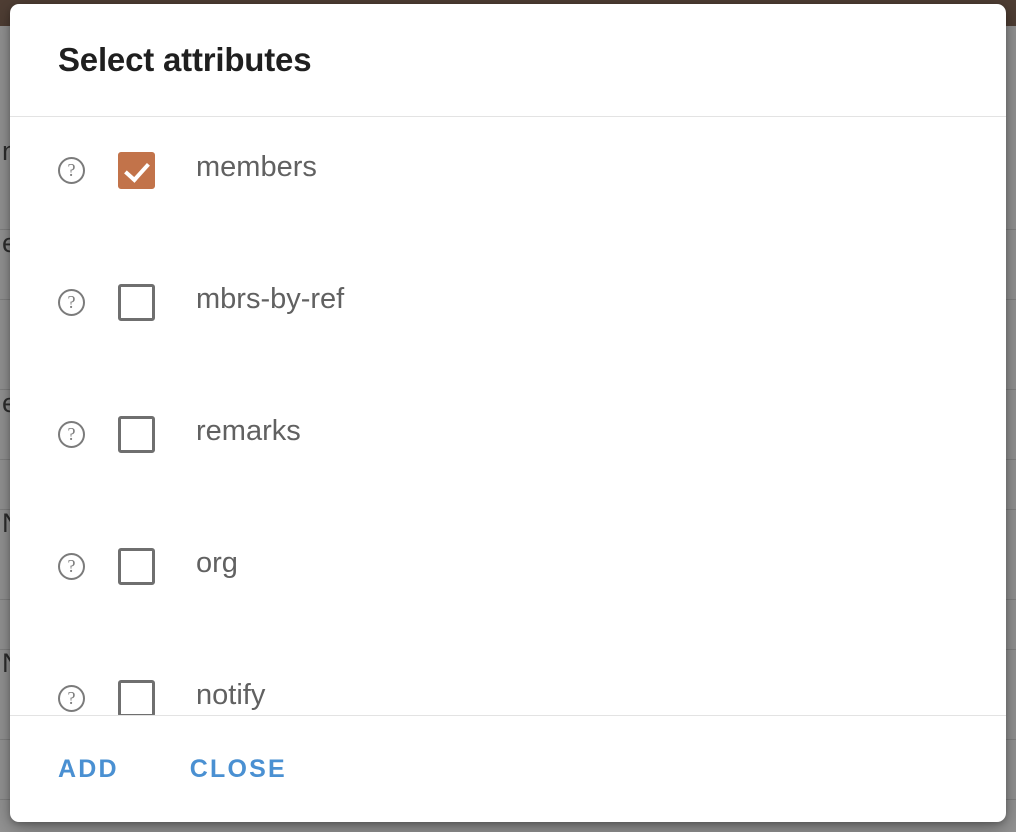 This screenshot has width=1016, height=832. Describe the element at coordinates (185, 59) in the screenshot. I see `dialog-title: Select attributes` at that location.